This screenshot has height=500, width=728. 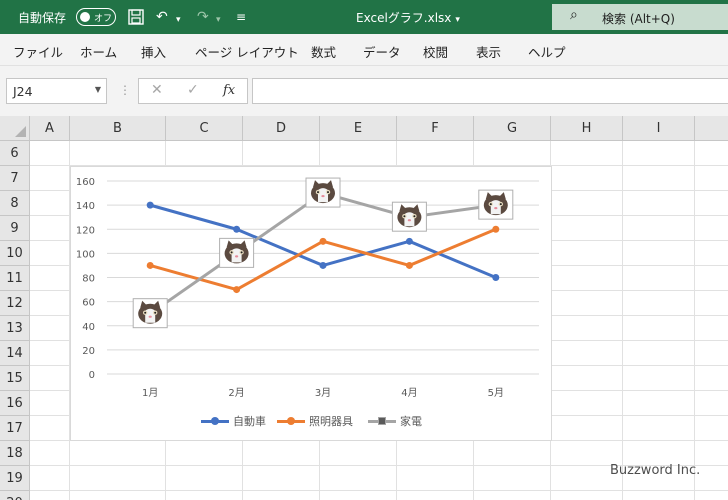 I want to click on toggle-knob, so click(x=85, y=17).